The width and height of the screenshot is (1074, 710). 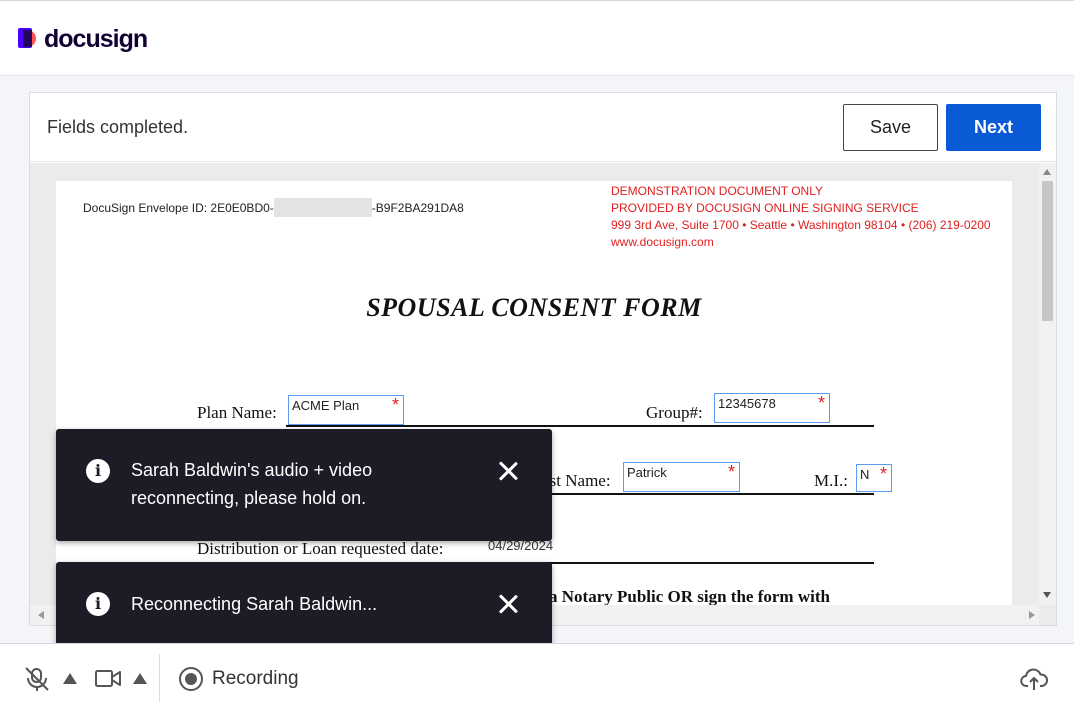 I want to click on demo-line: www.docusign.com, so click(x=662, y=242).